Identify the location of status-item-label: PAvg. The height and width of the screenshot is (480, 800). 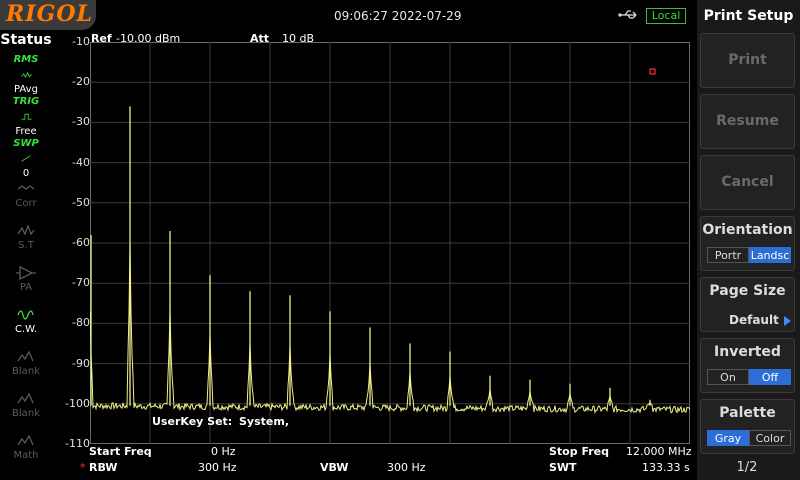
(26, 89).